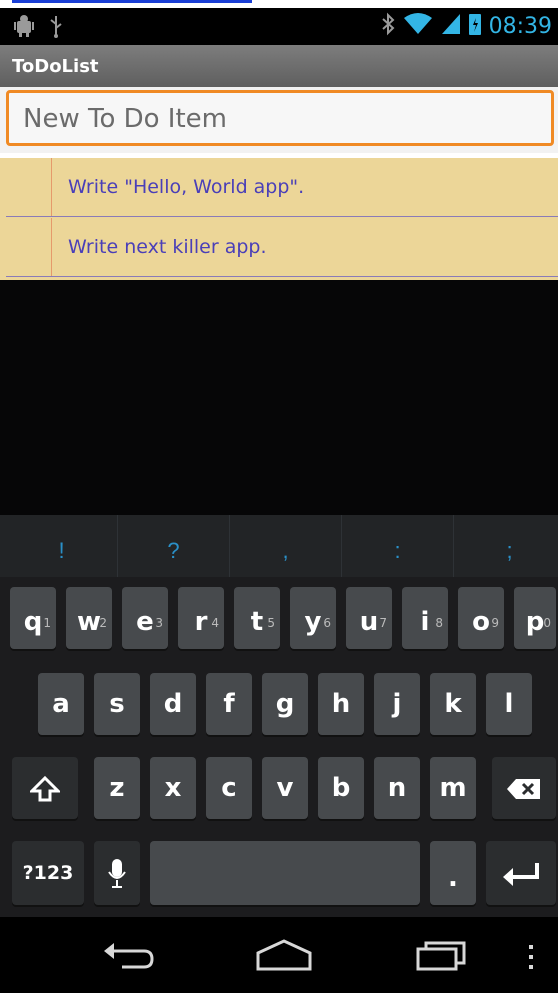 This screenshot has width=558, height=993. What do you see at coordinates (215, 623) in the screenshot?
I see `key-hint: 4` at bounding box center [215, 623].